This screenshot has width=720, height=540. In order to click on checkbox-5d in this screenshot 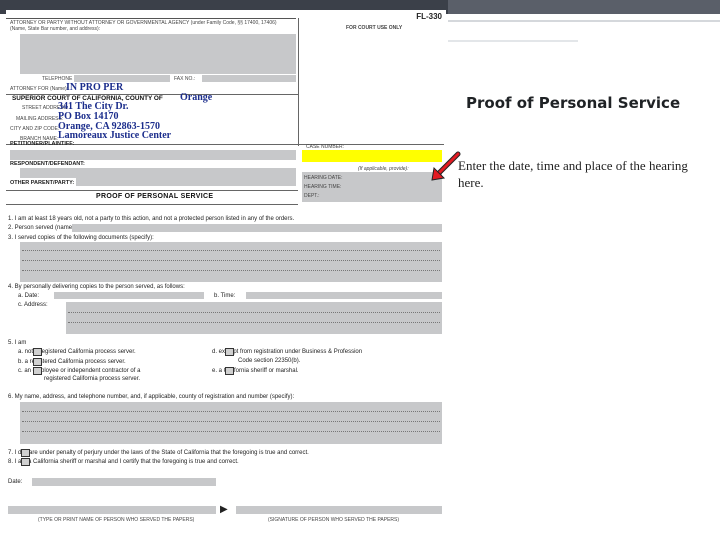, I will do `click(229, 352)`.